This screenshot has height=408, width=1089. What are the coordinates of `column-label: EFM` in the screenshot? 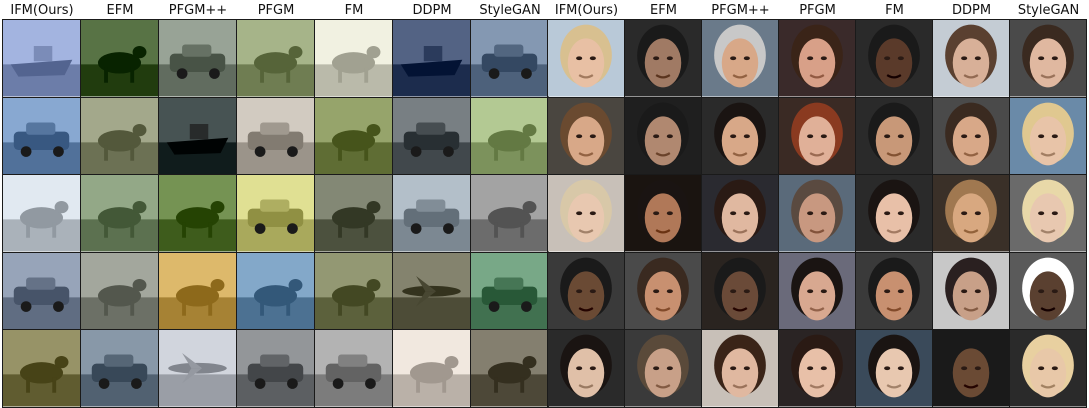 It's located at (120, 10).